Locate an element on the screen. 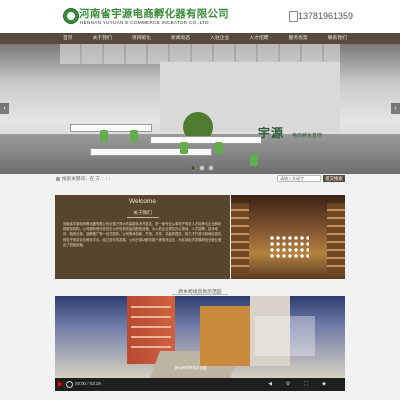  prev-slide-button: ‹ is located at coordinates (4, 108).